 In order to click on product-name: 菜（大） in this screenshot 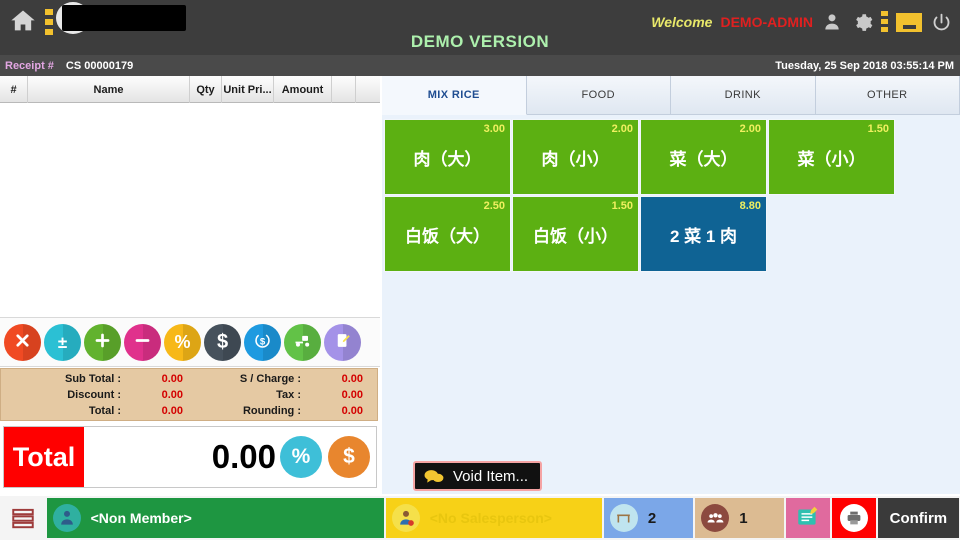, I will do `click(703, 159)`.